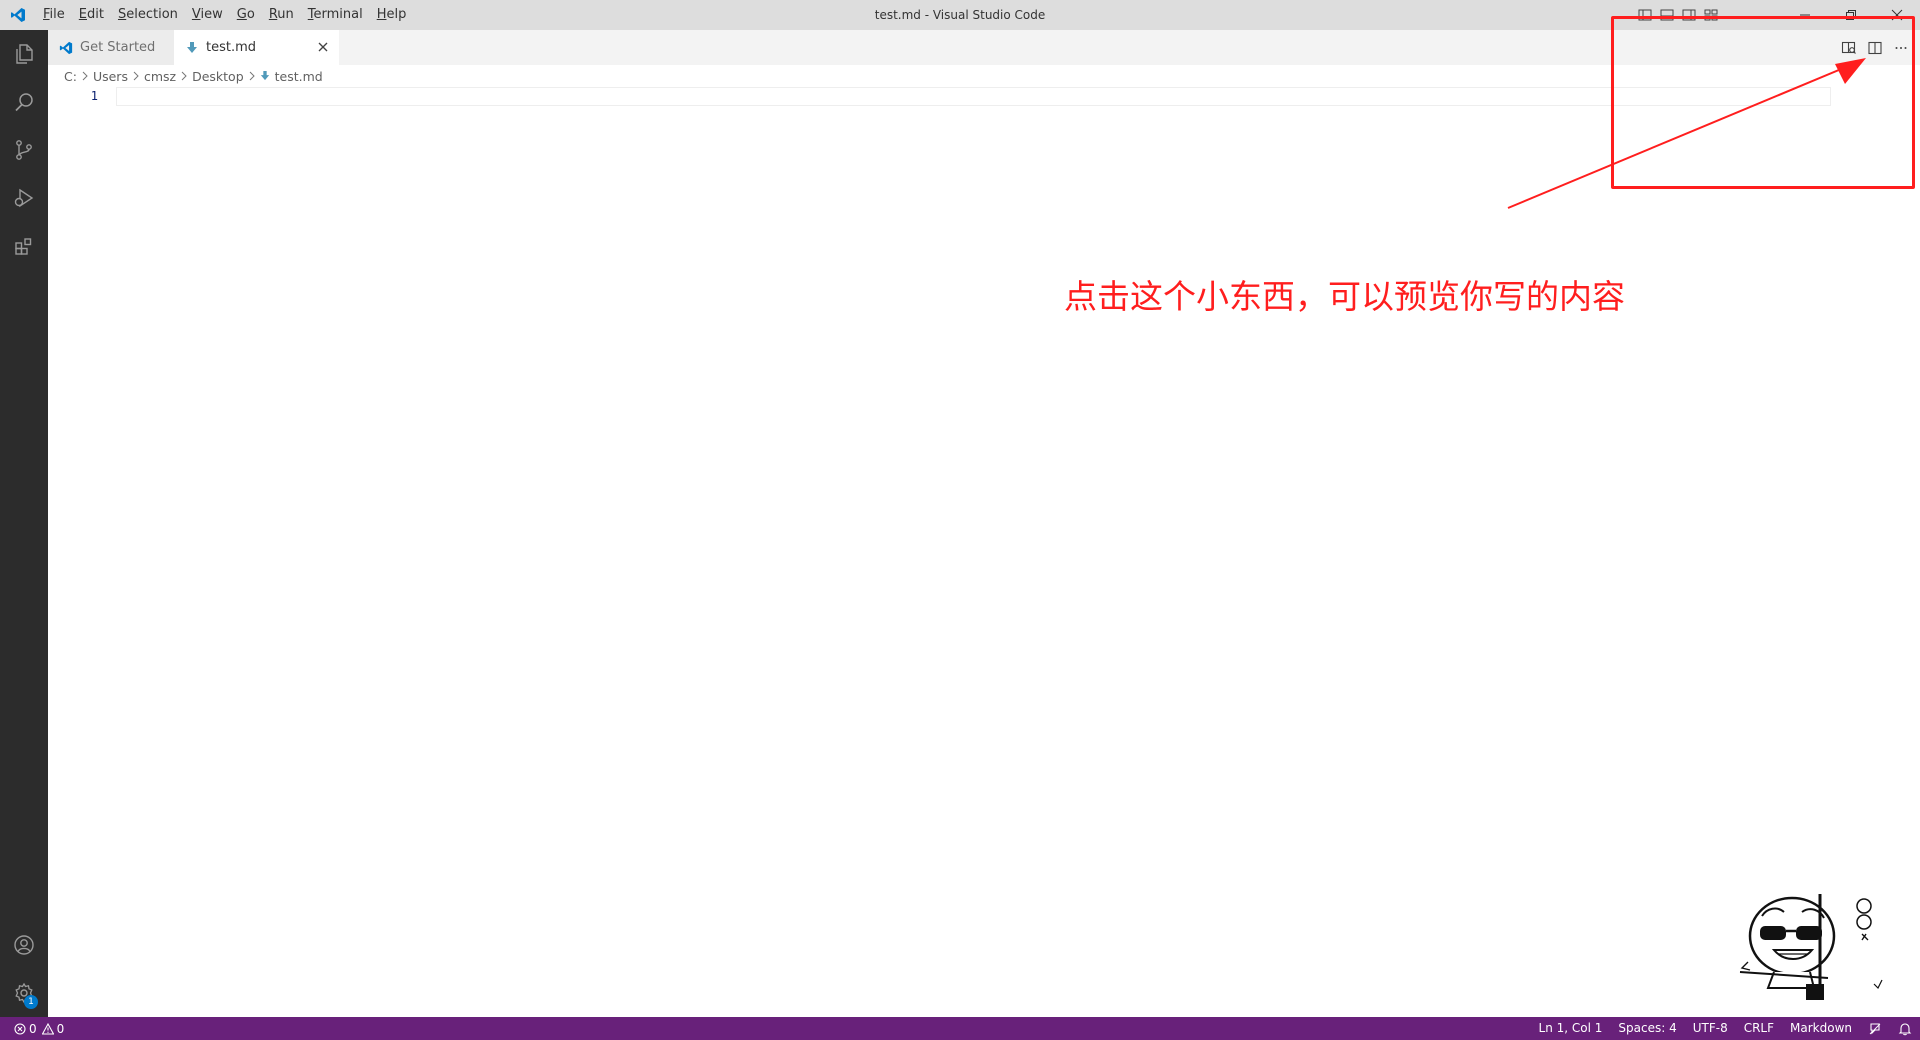  I want to click on close-tab-icon, so click(323, 47).